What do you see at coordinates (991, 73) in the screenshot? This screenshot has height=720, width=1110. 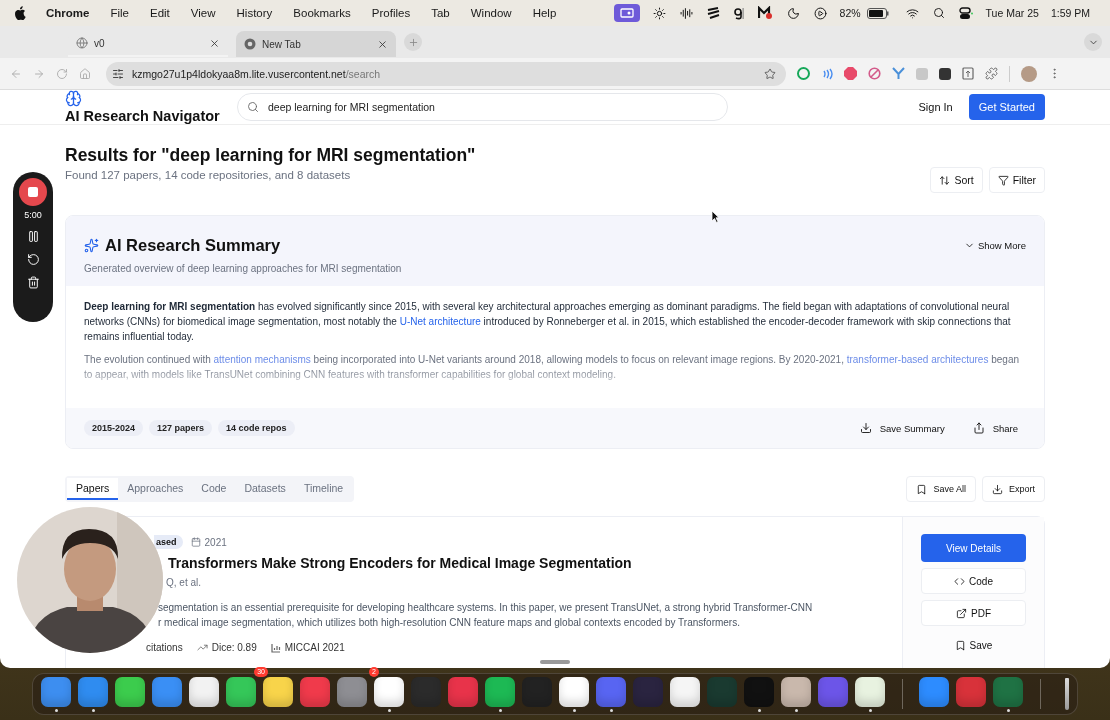 I see `puzzle-icon` at bounding box center [991, 73].